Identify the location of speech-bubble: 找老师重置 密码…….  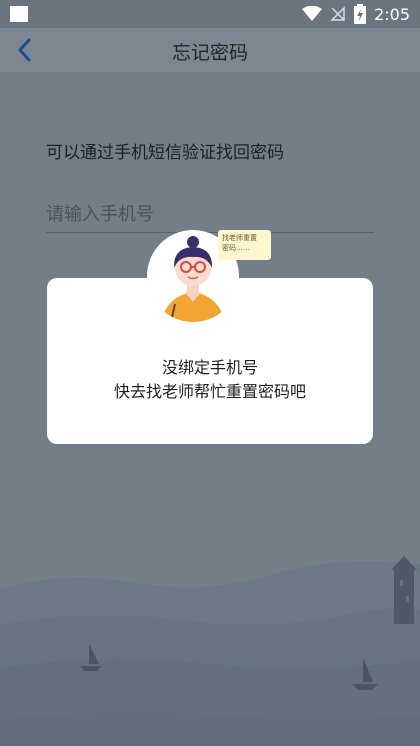
(244, 245).